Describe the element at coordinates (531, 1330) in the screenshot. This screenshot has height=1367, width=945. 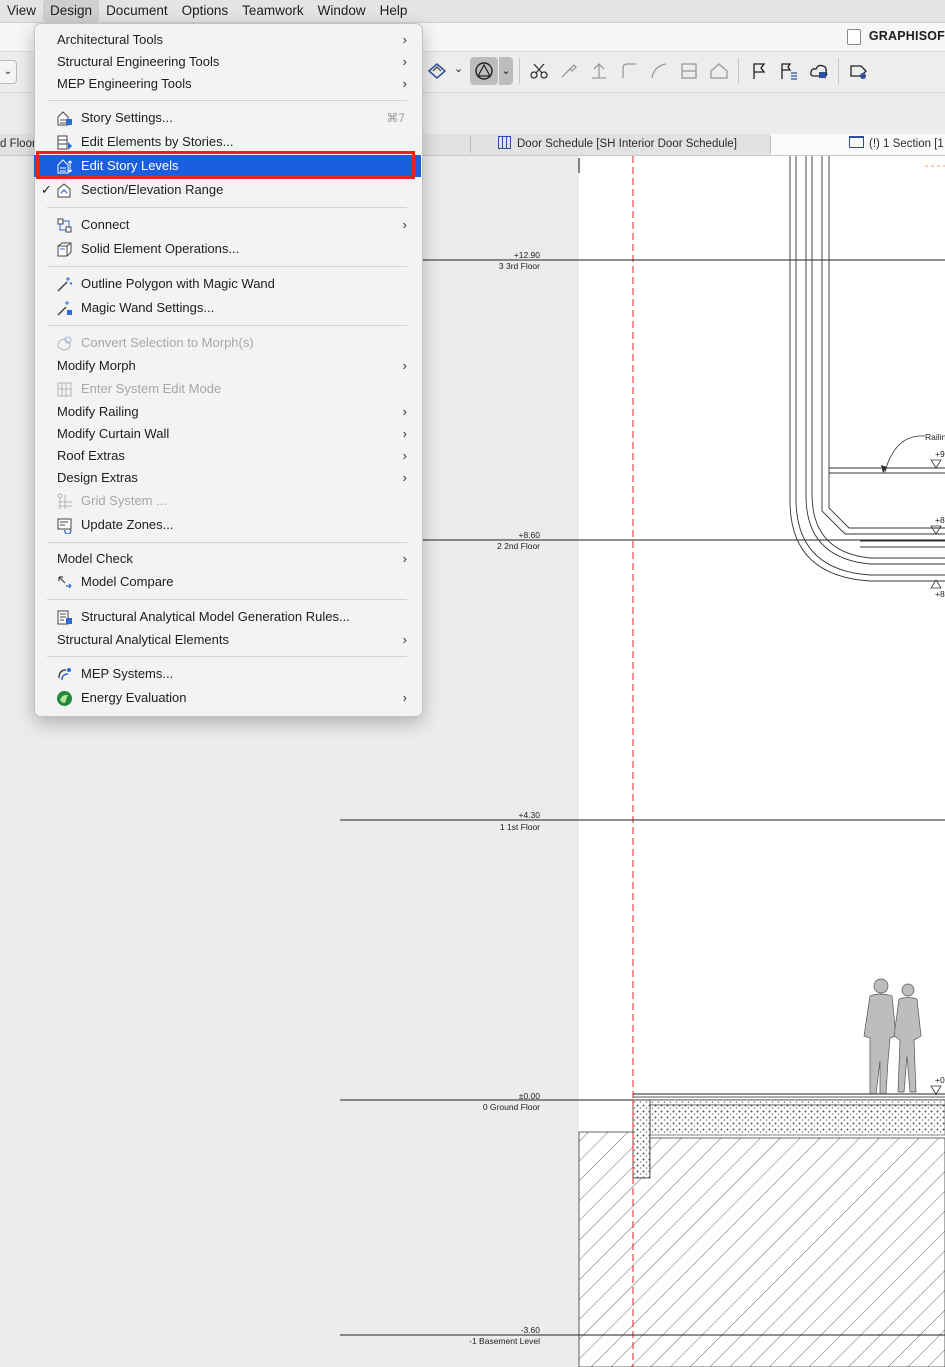
I see `level-elevation-basement: -3.60` at that location.